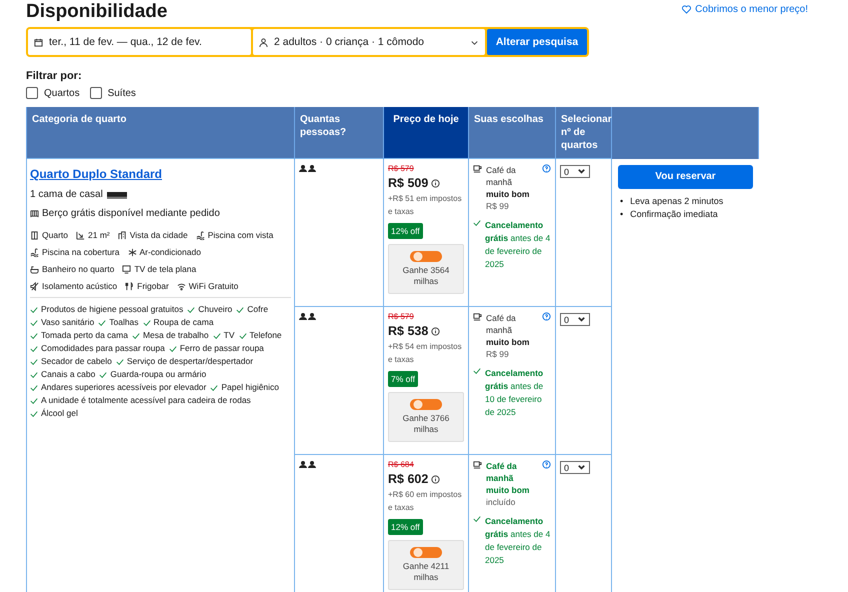 Image resolution: width=848 pixels, height=592 pixels. Describe the element at coordinates (160, 132) in the screenshot. I see `column-header: Categoria de quarto` at that location.